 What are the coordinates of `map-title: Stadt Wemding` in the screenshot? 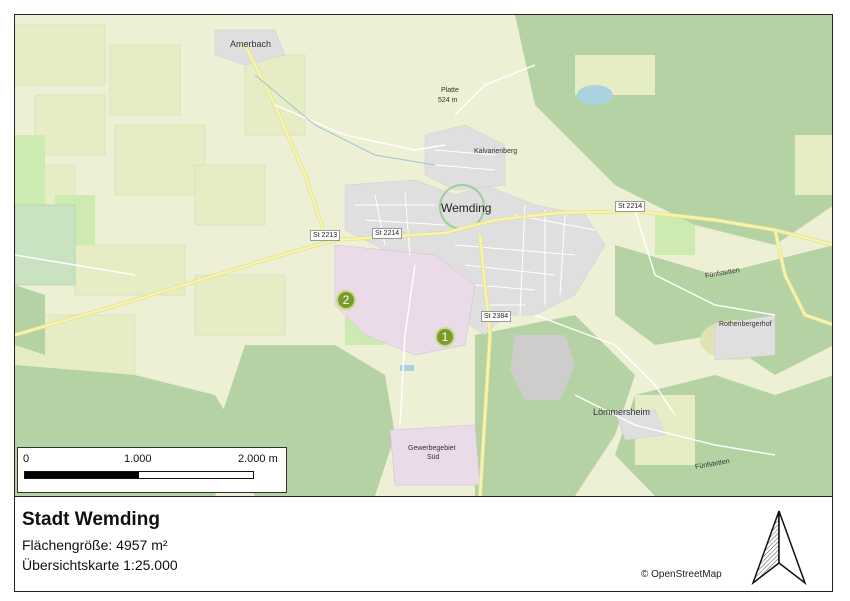 It's located at (91, 519).